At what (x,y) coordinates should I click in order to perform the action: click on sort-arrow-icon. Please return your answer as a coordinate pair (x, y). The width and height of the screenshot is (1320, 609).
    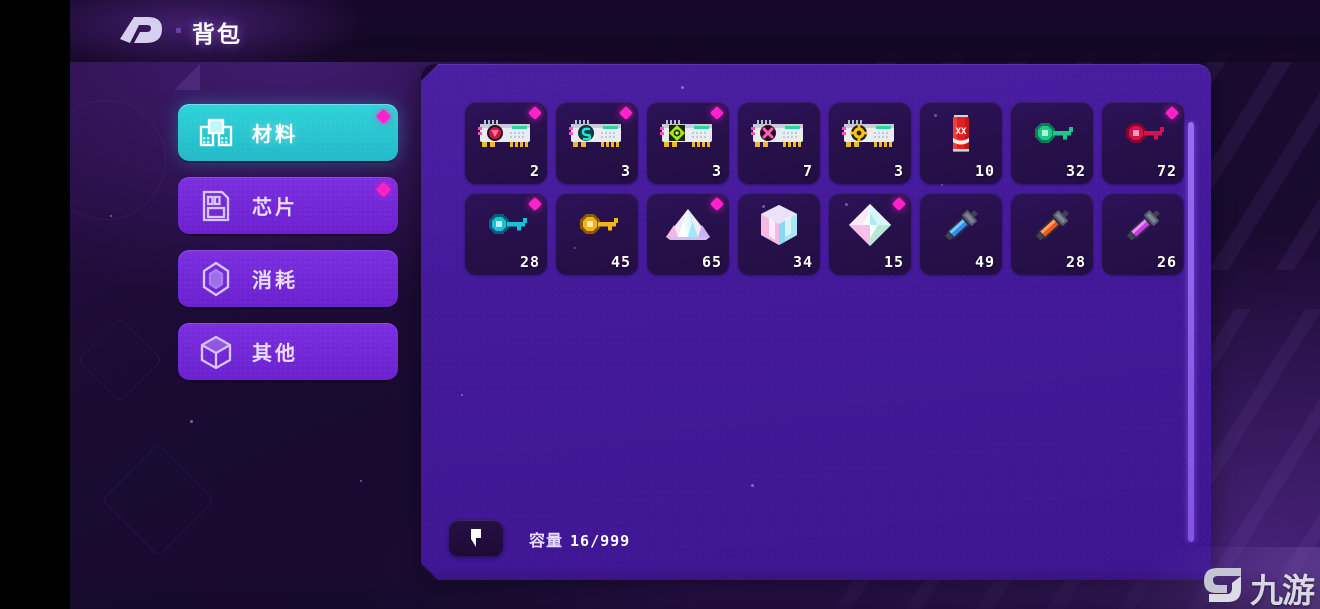
    Looking at the image, I should click on (476, 538).